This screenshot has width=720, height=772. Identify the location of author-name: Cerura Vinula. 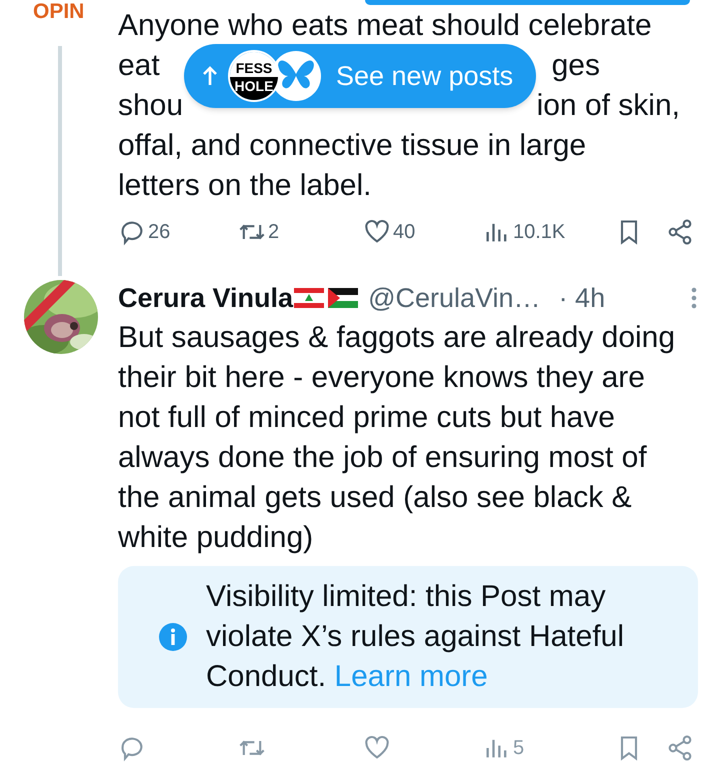
(206, 298).